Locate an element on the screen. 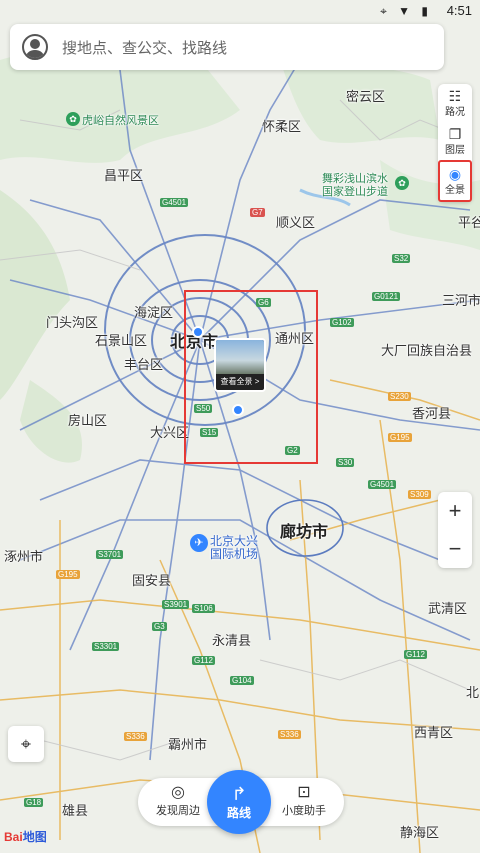  map-label-bazhou: 霸州市 is located at coordinates (188, 744).